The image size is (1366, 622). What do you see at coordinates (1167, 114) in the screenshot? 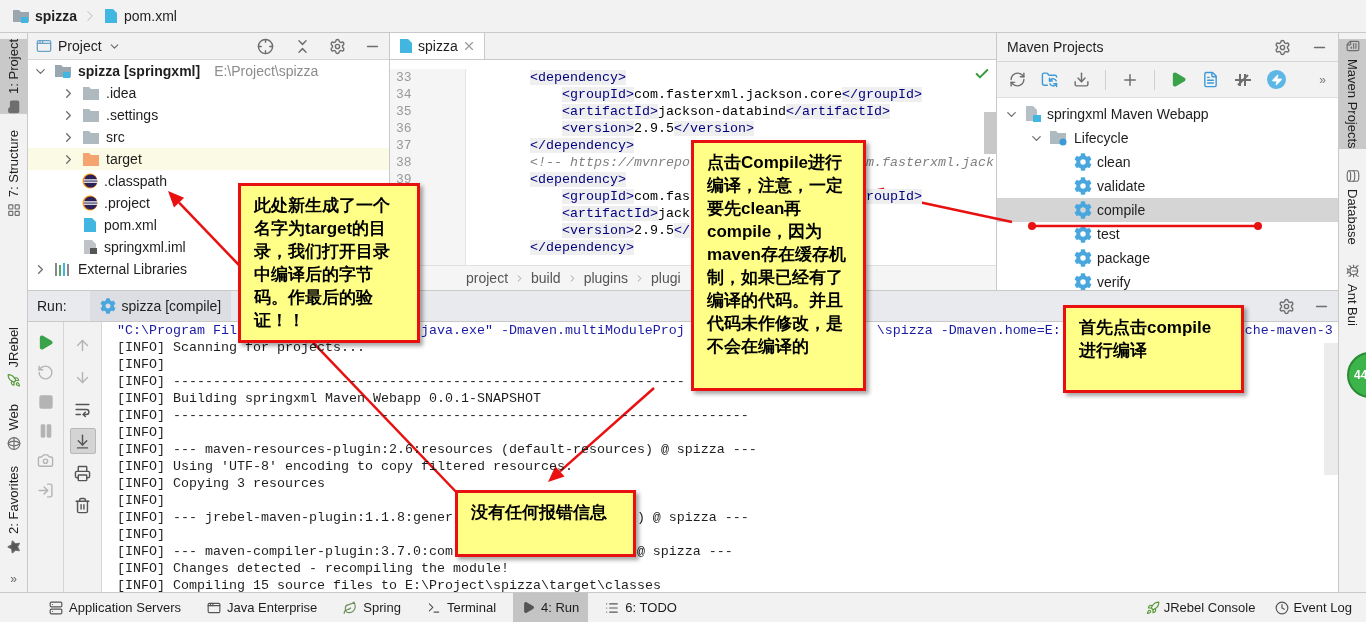
I see `tree-item: springxml Maven Webapp` at bounding box center [1167, 114].